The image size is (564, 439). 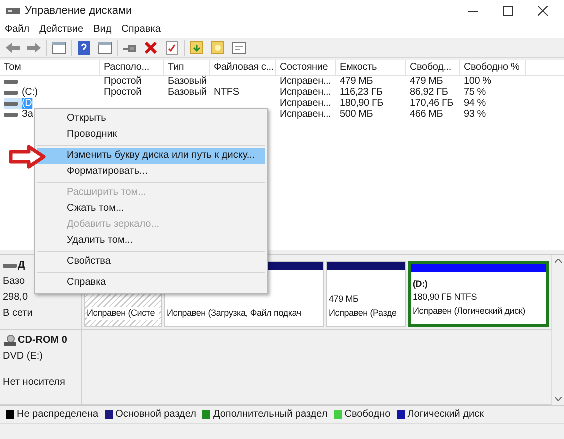 What do you see at coordinates (557, 330) in the screenshot?
I see `scrollbar` at bounding box center [557, 330].